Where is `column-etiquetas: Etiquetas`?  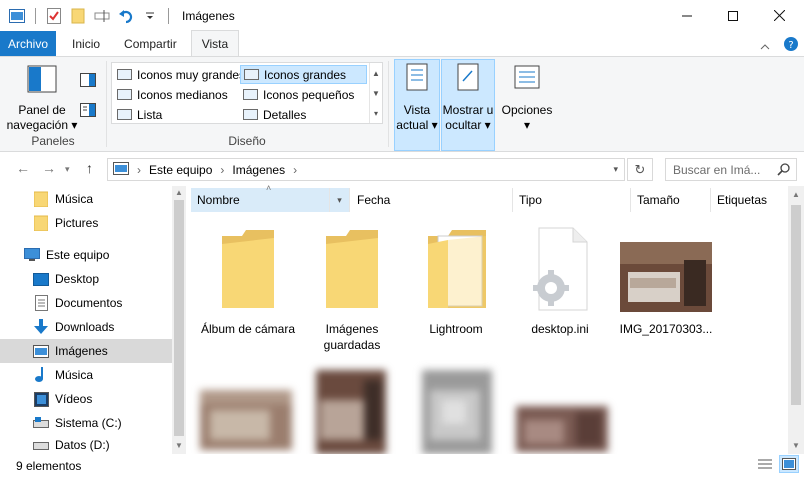
column-etiquetas: Etiquetas is located at coordinates (751, 200).